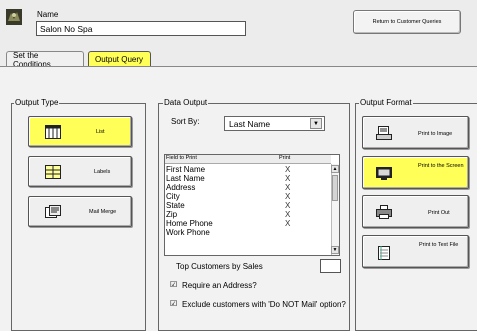 The image size is (477, 331). I want to click on require-address-label: Require an Address?, so click(219, 285).